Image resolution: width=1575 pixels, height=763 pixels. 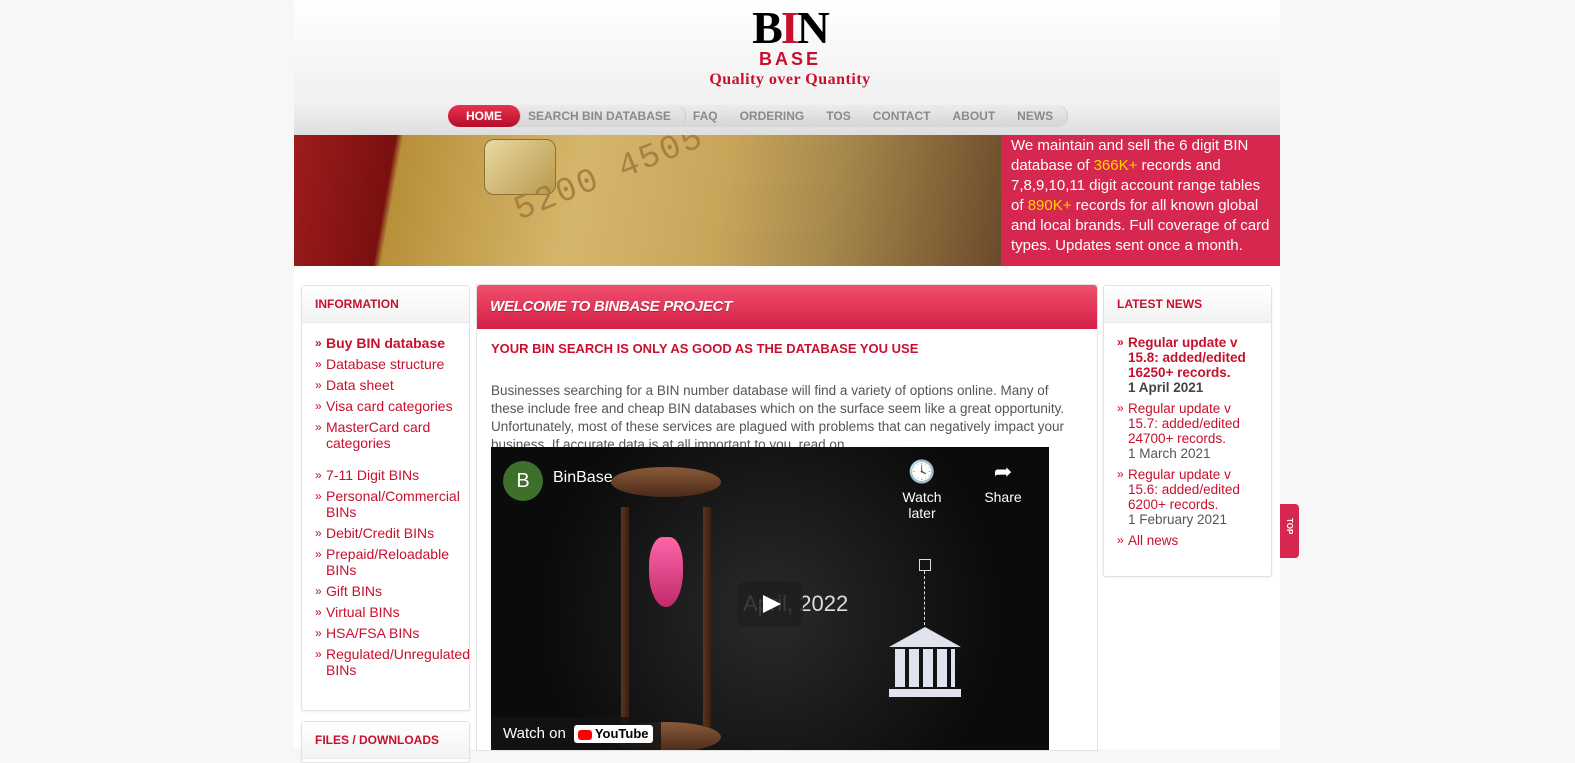 What do you see at coordinates (392, 475) in the screenshot?
I see `link-7-11-digit-bins: 7-11 Digit BINs` at bounding box center [392, 475].